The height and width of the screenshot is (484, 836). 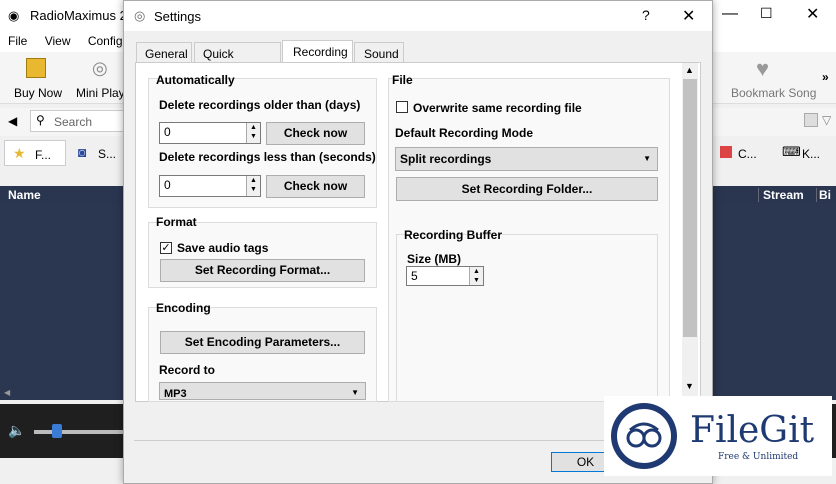 I want to click on buffer-size-label: Size (MB), so click(x=434, y=259).